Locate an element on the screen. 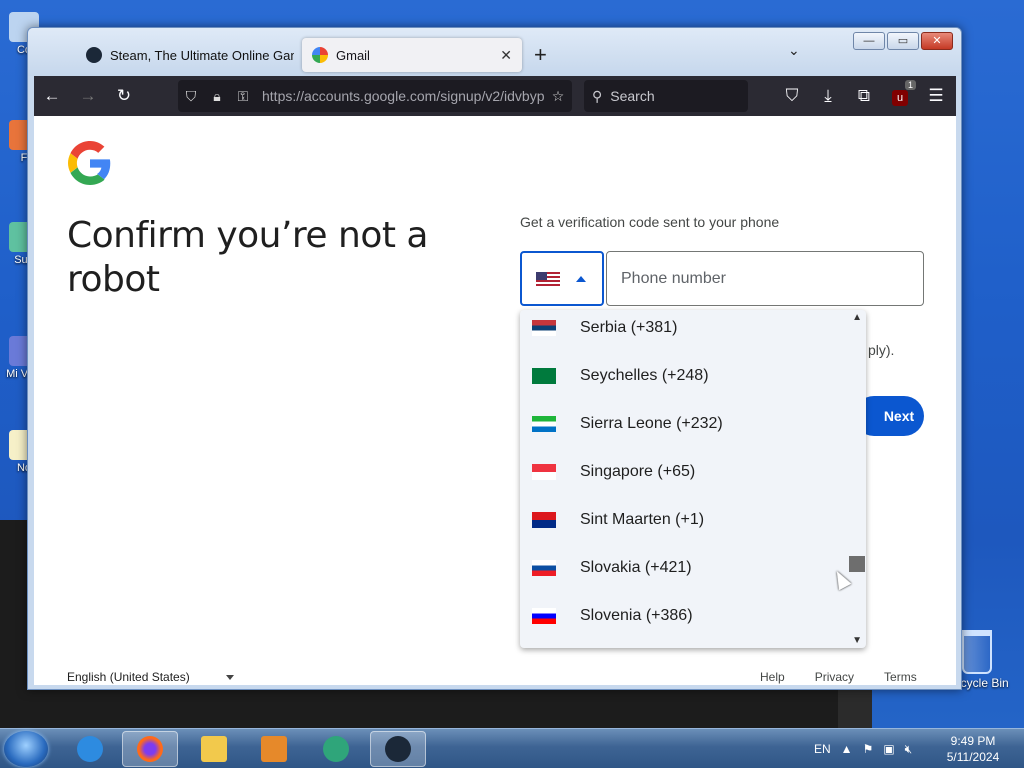  language-select: English (United States) is located at coordinates (150, 677).